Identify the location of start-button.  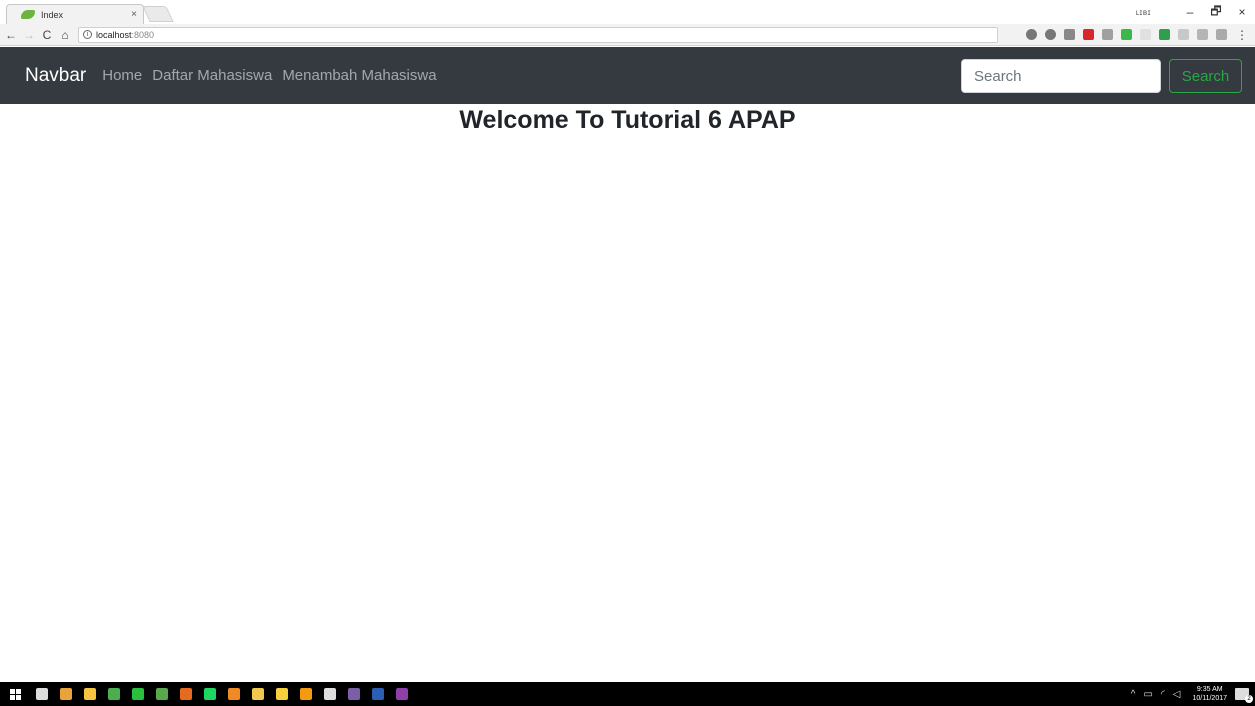
(15, 694).